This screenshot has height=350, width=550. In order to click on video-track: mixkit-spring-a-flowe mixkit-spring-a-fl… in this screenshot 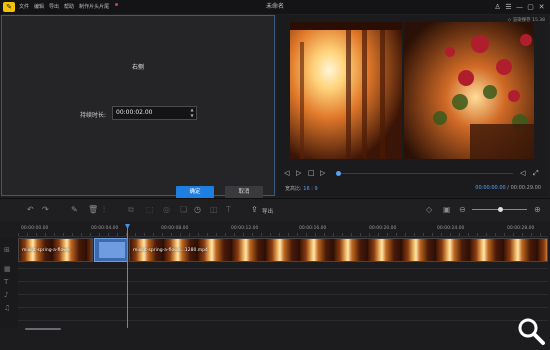, I will do `click(283, 250)`.